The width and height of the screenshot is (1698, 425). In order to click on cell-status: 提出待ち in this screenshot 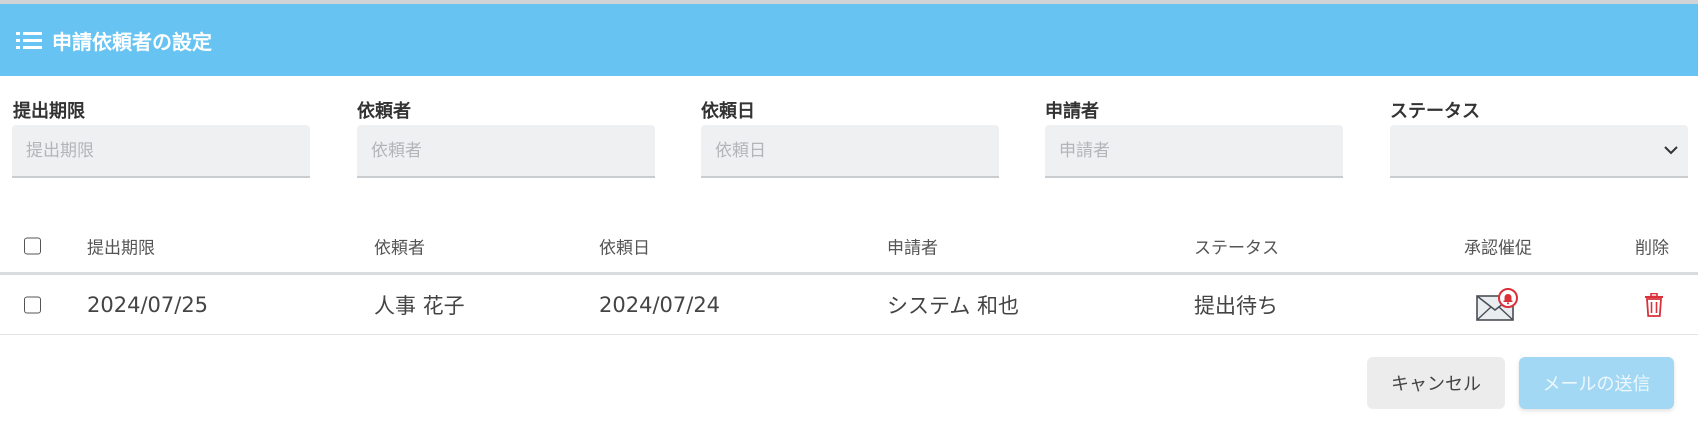, I will do `click(1236, 305)`.